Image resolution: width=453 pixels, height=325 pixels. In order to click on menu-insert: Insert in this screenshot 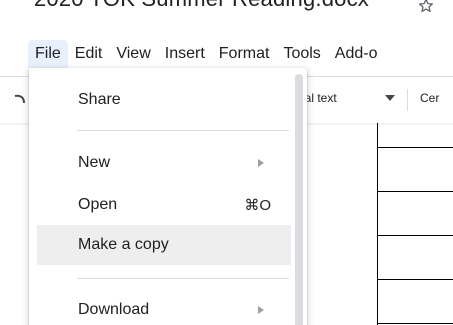, I will do `click(185, 54)`.